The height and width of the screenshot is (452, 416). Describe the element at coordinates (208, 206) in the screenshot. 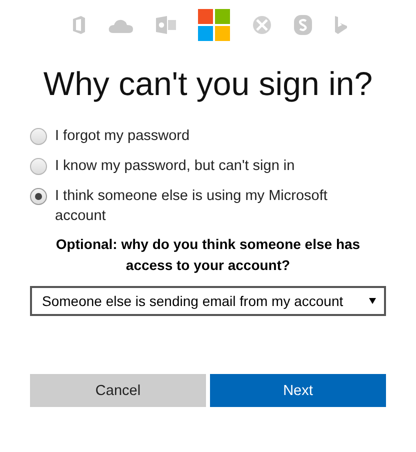

I see `radio-option: I think someone else is using my Microsoft account` at that location.